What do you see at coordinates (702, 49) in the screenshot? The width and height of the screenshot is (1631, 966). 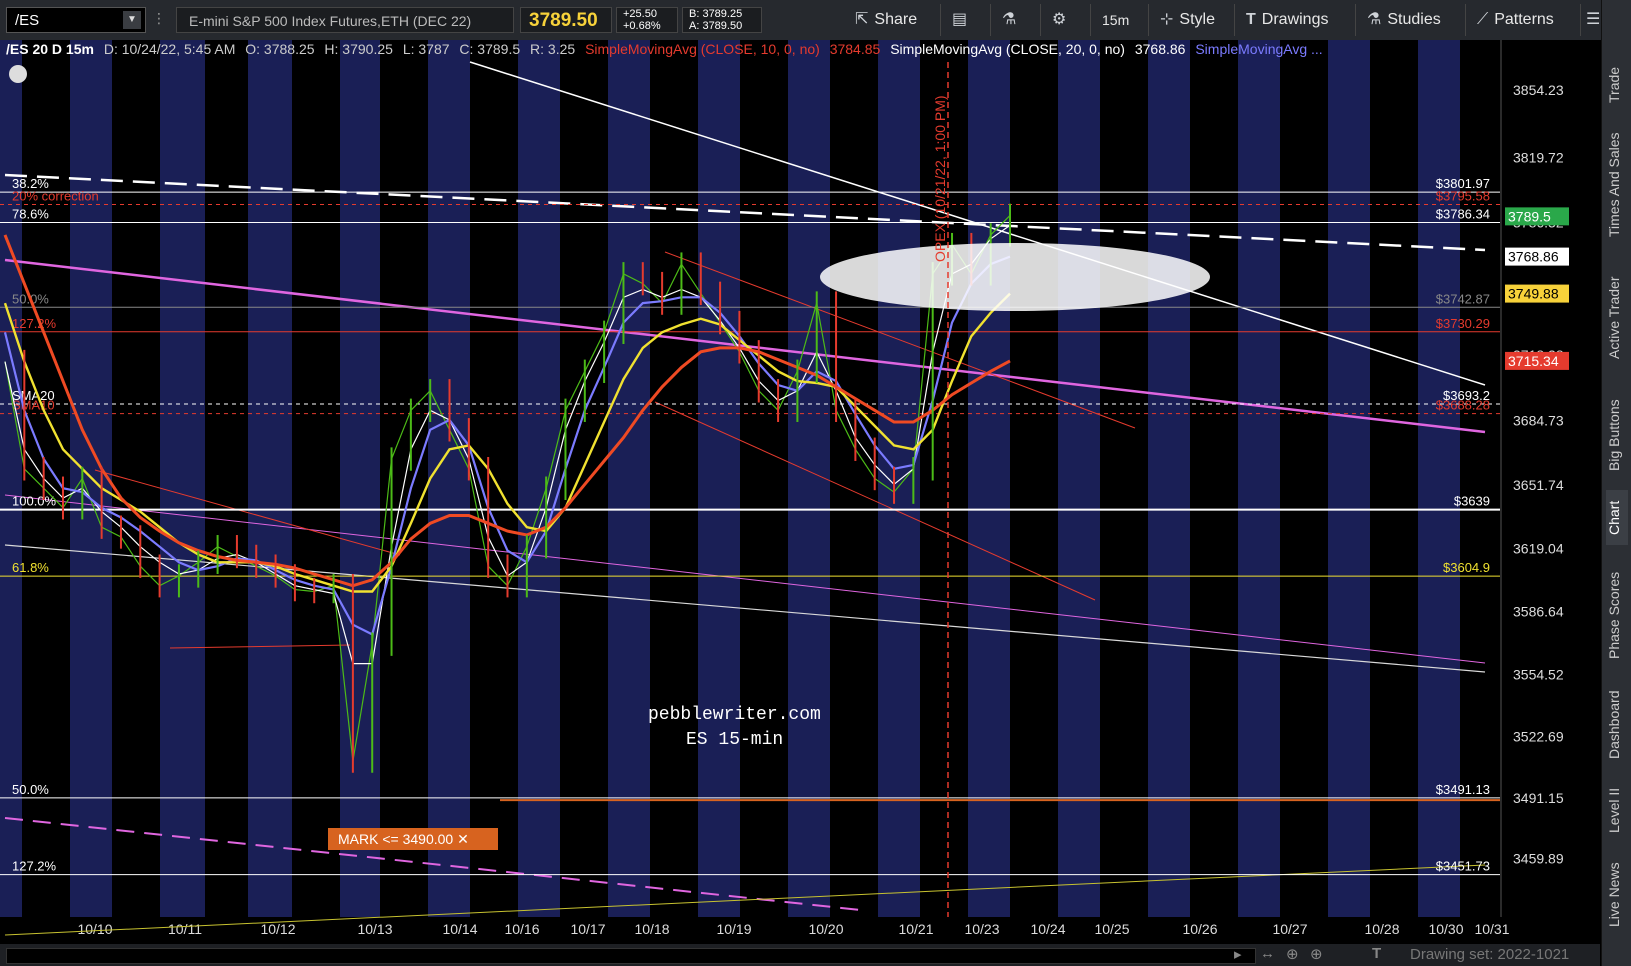 I see `sma10-label: SimpleMovingAvg (CLOSE, 10, 0, no)` at bounding box center [702, 49].